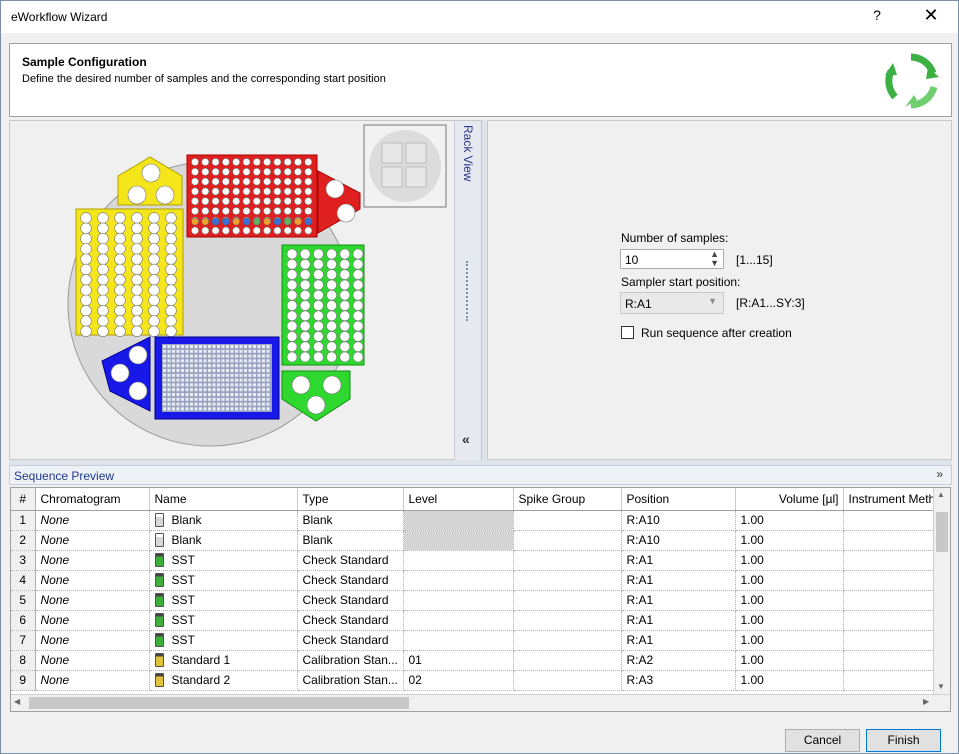 The width and height of the screenshot is (959, 754). Describe the element at coordinates (23, 620) in the screenshot. I see `row-number: 6` at that location.